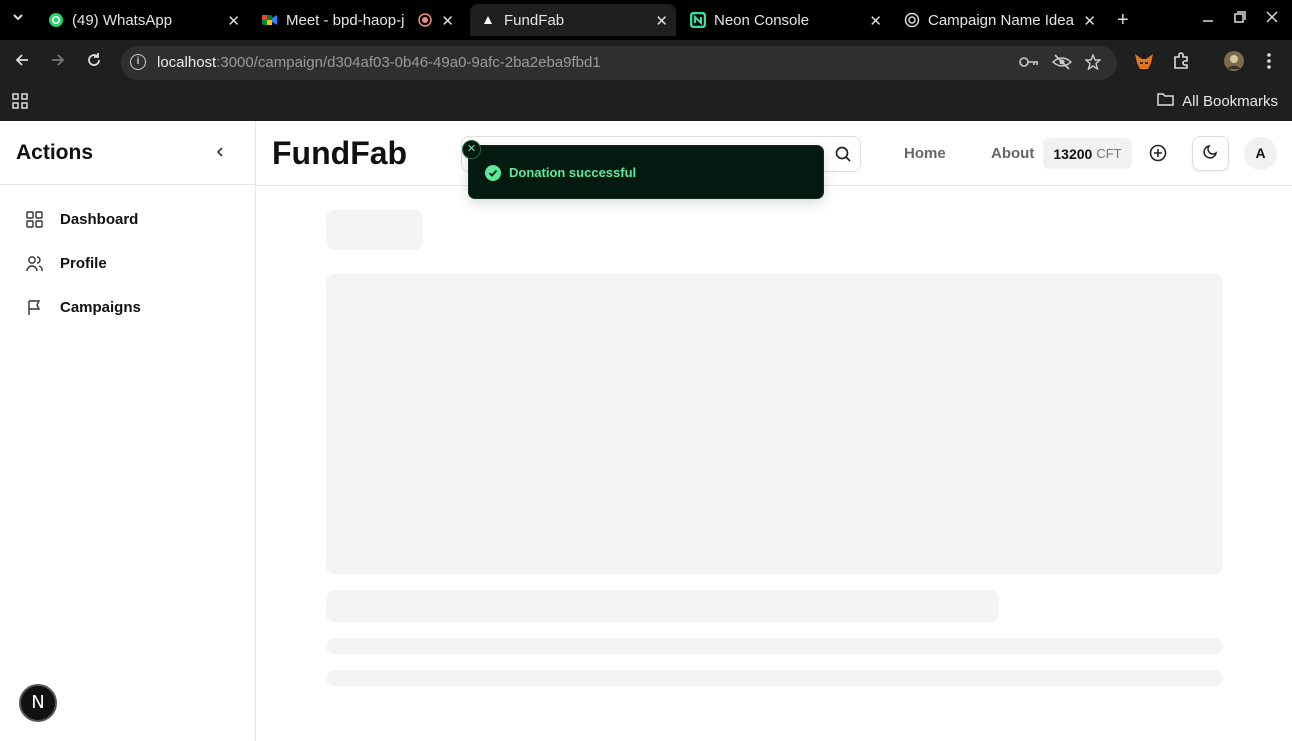 This screenshot has height=741, width=1292. What do you see at coordinates (488, 20) in the screenshot?
I see `triangle-icon` at bounding box center [488, 20].